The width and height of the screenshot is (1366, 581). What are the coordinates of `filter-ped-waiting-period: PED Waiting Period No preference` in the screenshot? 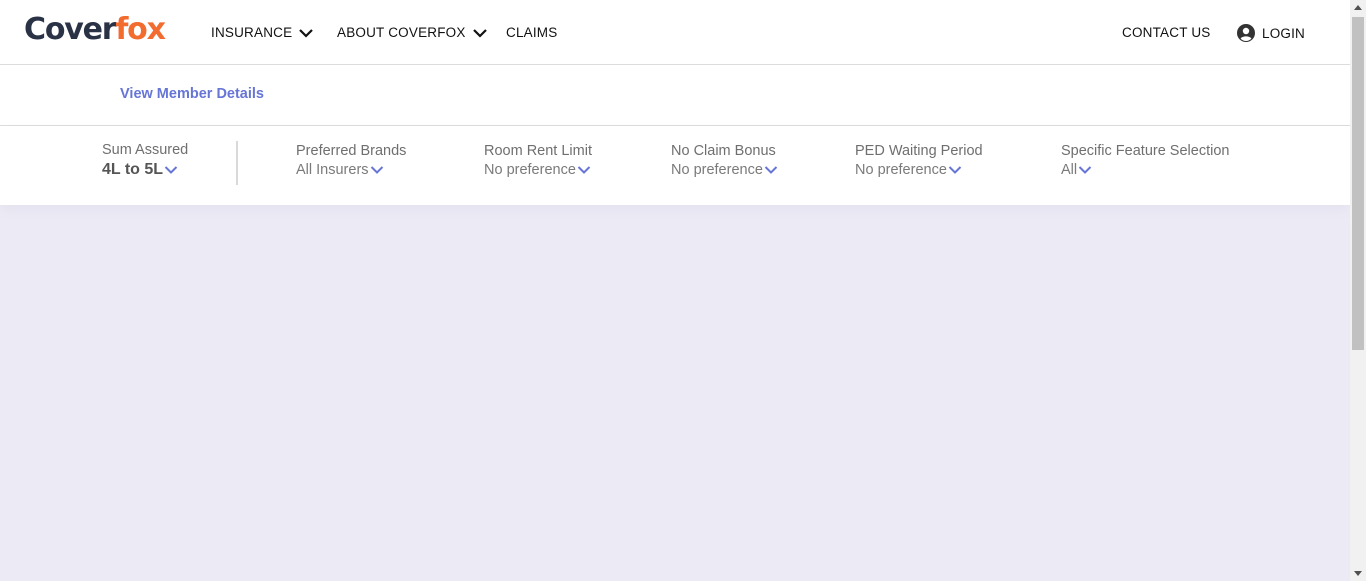 It's located at (919, 160).